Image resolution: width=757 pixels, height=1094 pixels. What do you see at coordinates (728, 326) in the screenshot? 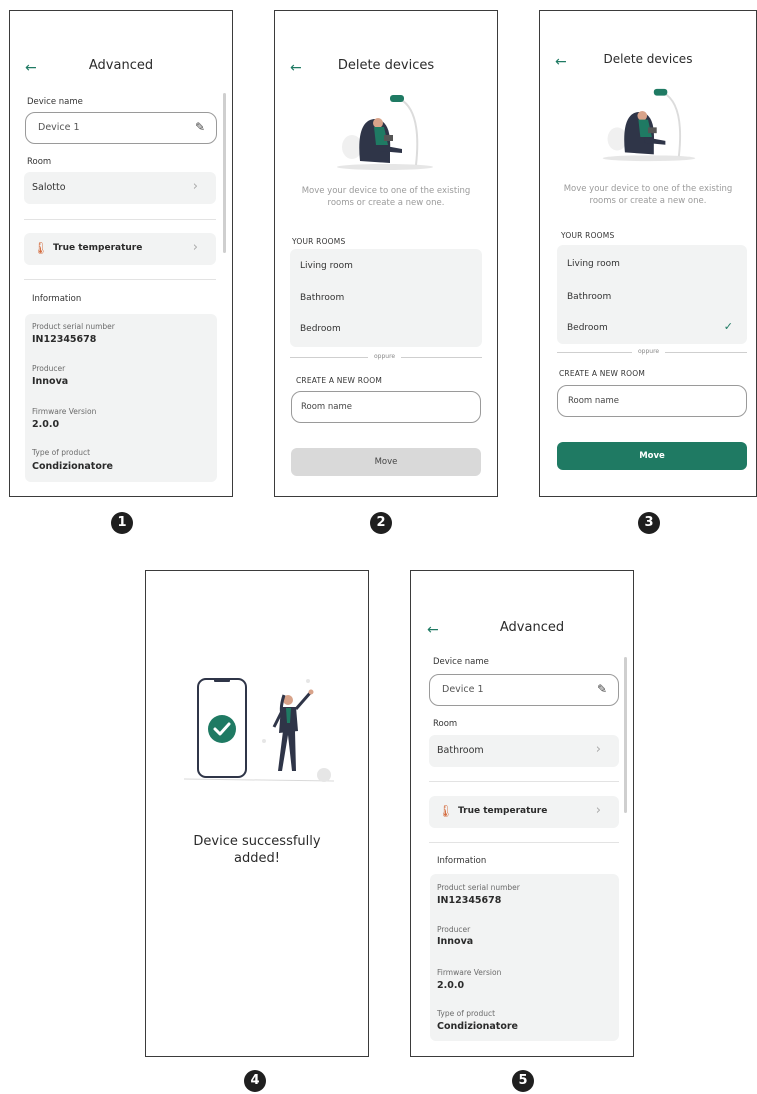
I see `check-icon: ✓` at bounding box center [728, 326].